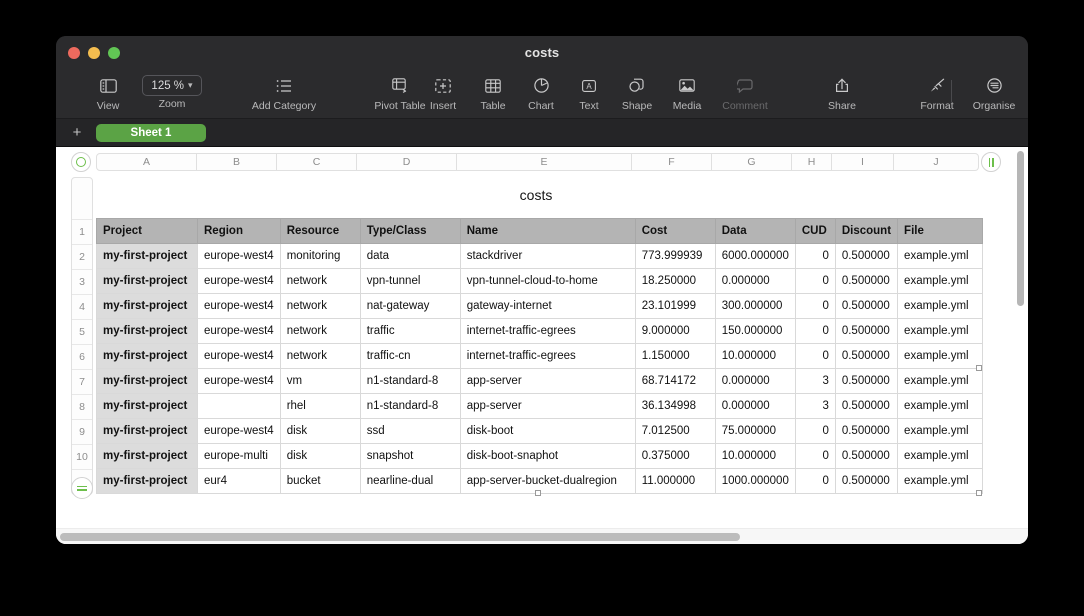  What do you see at coordinates (410, 281) in the screenshot?
I see `table-cell: vpn-tunnel` at bounding box center [410, 281].